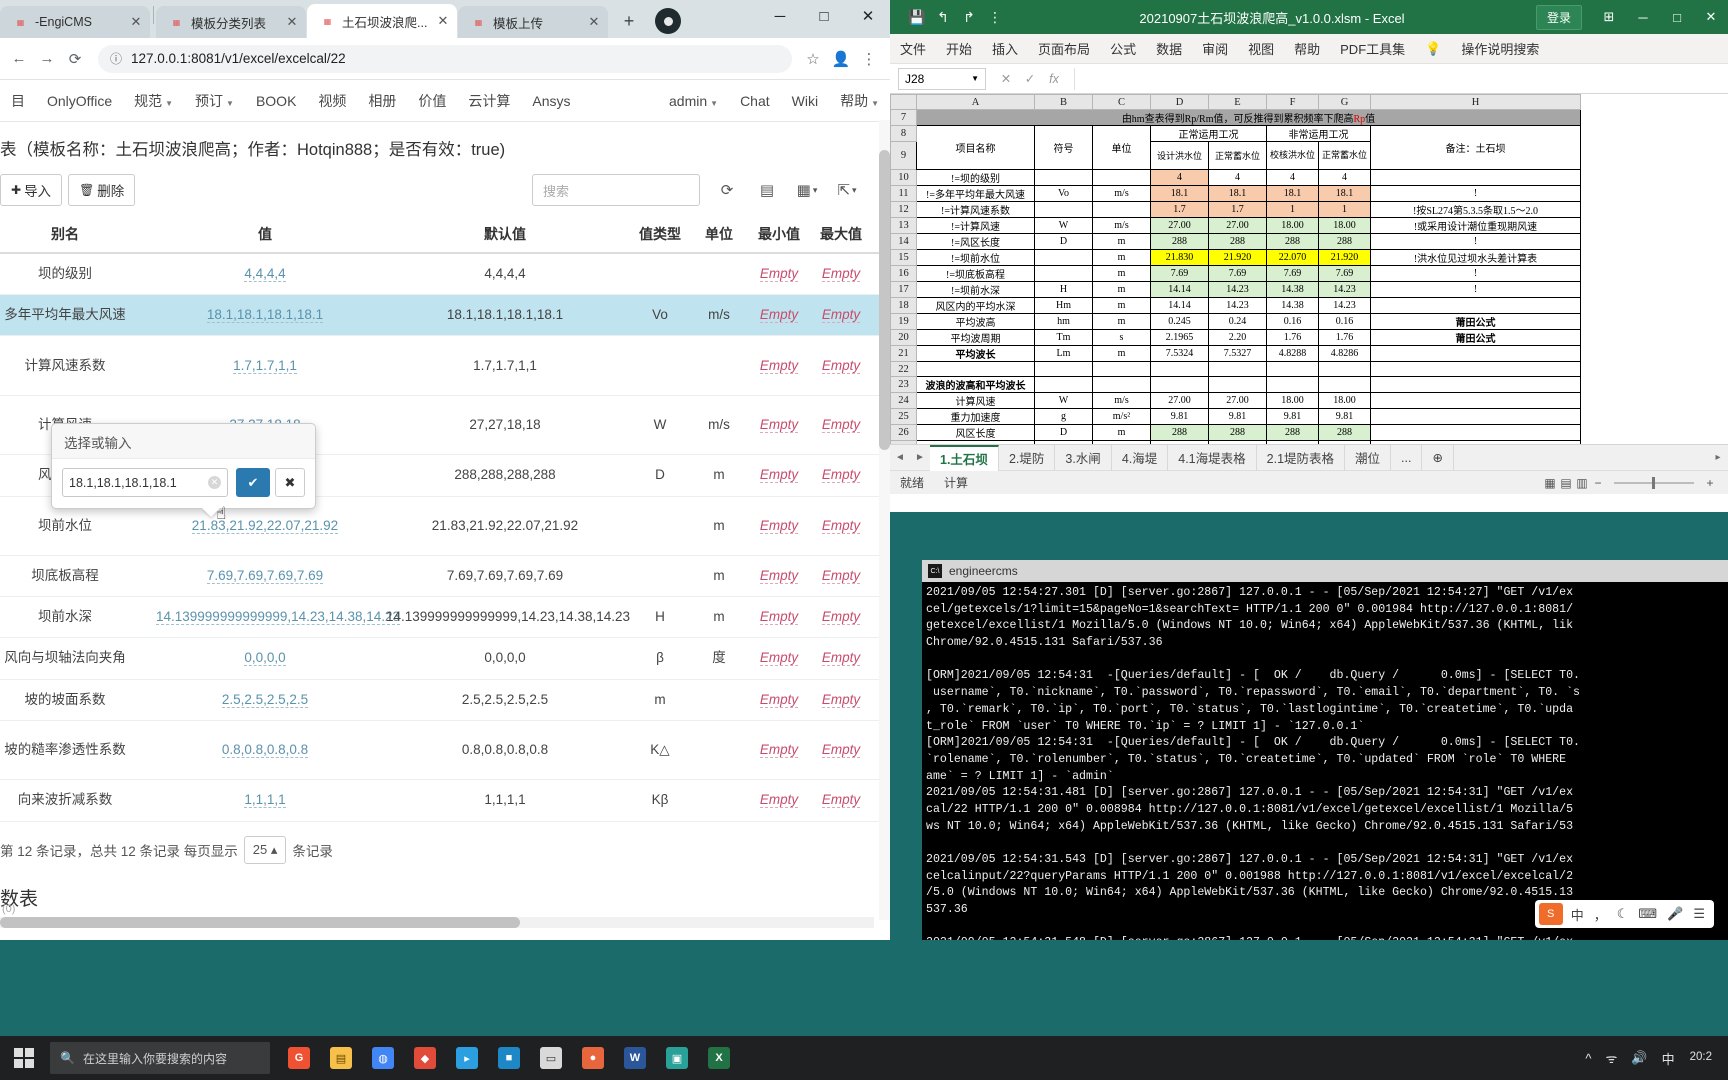 The height and width of the screenshot is (1080, 1728). I want to click on zoom-in-button: +, so click(1710, 483).